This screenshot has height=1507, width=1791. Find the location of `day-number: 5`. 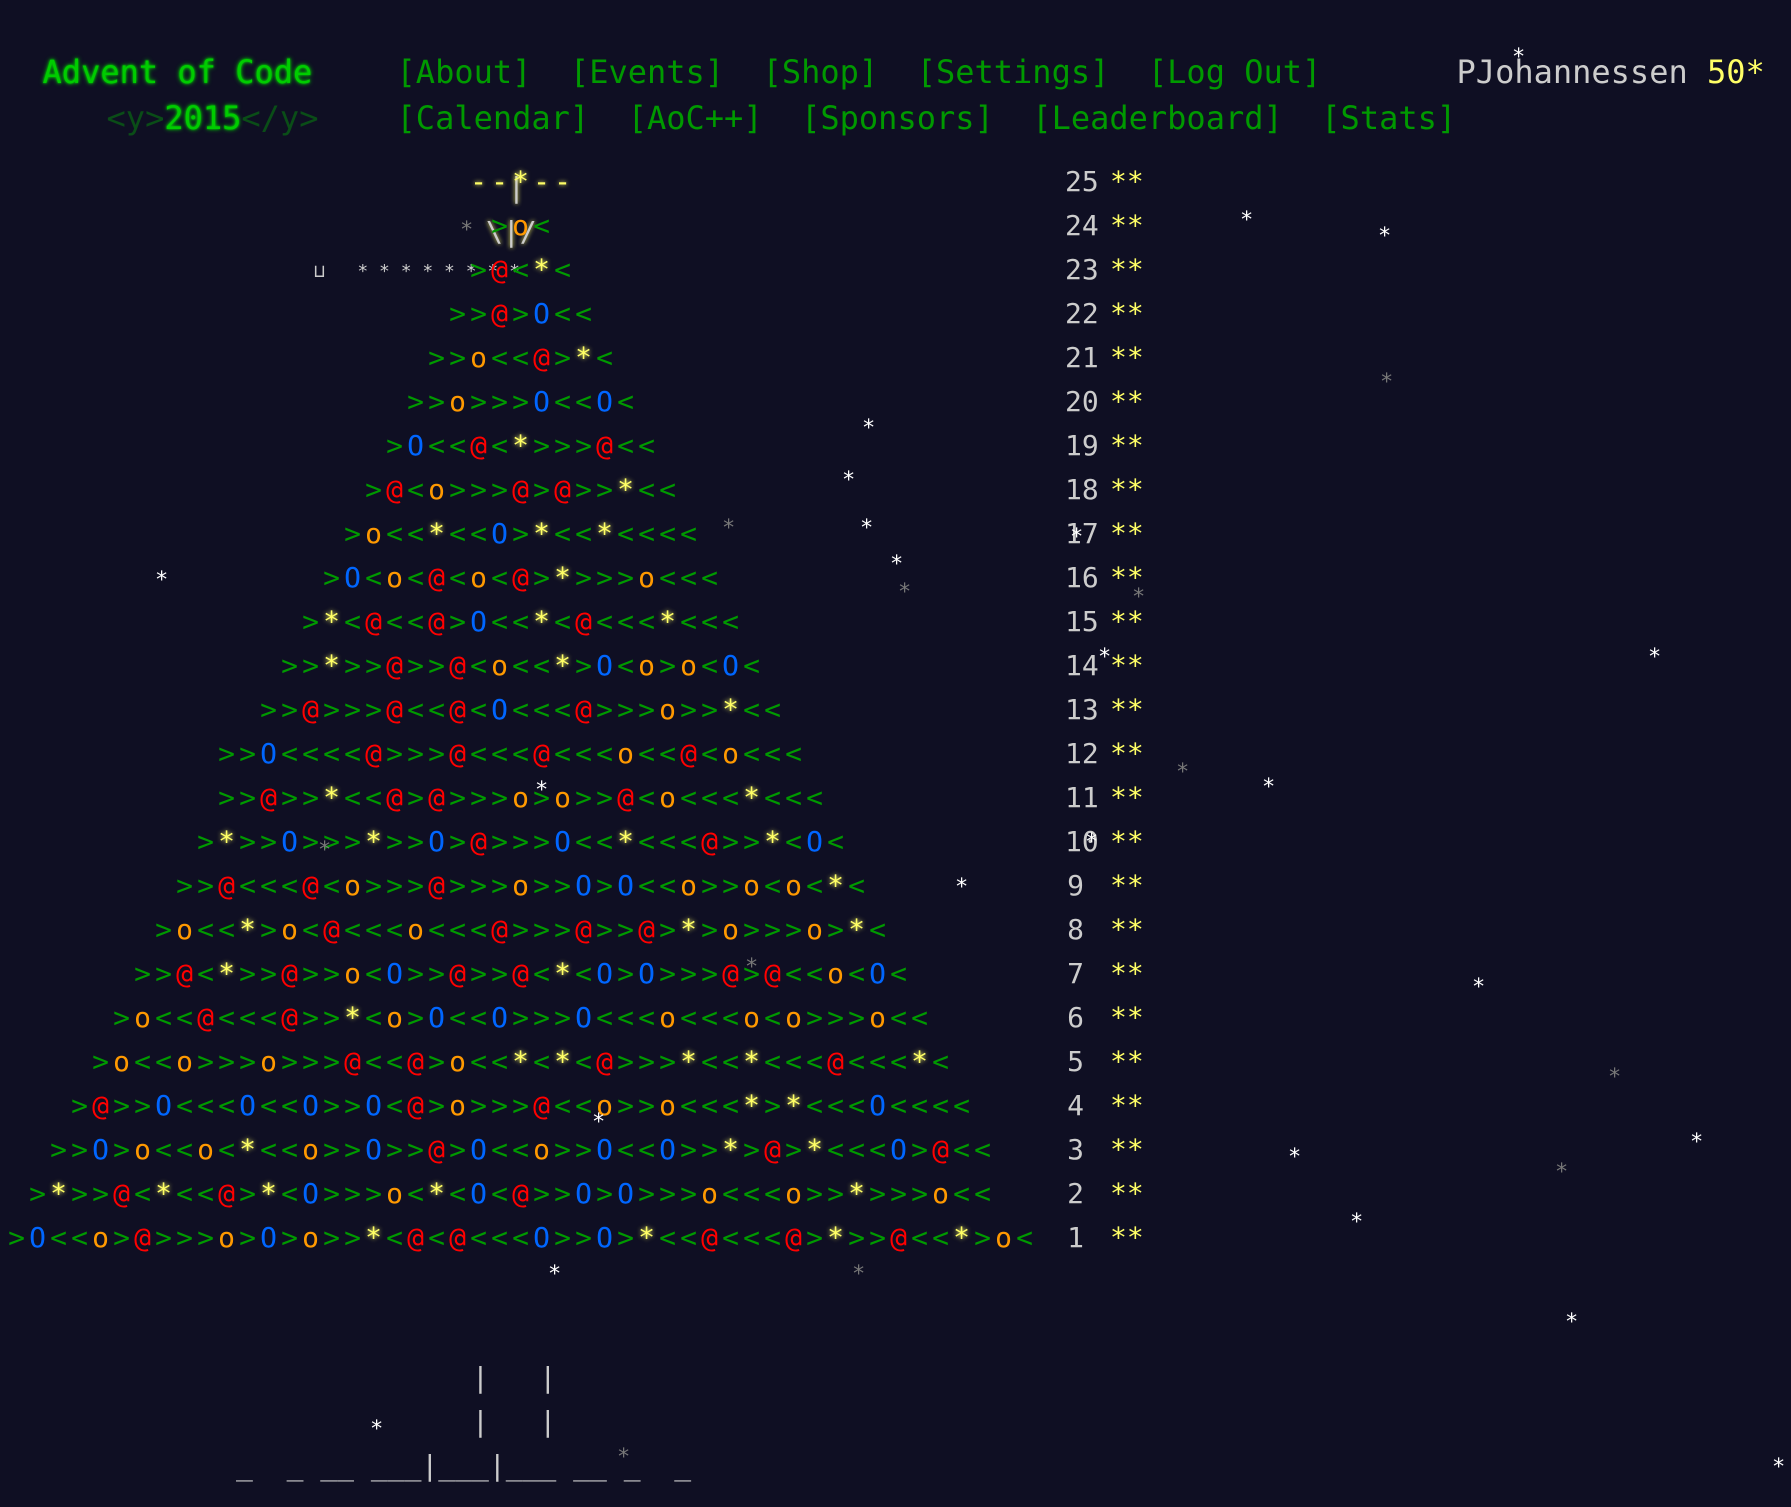

day-number: 5 is located at coordinates (1075, 1061).